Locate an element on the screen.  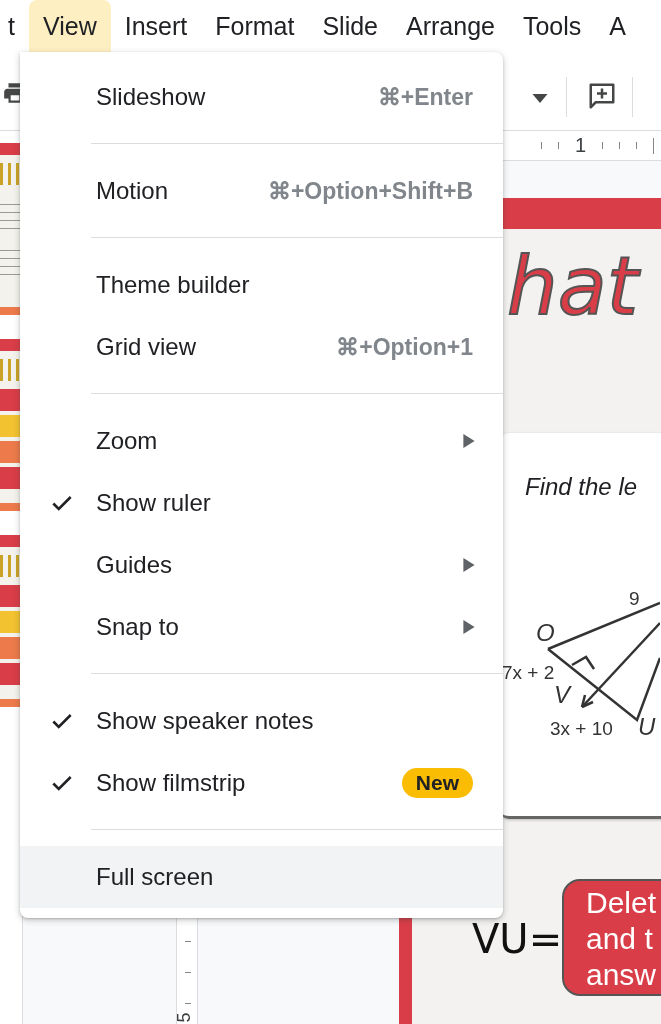
menu-bar-item: Slide is located at coordinates (350, 26).